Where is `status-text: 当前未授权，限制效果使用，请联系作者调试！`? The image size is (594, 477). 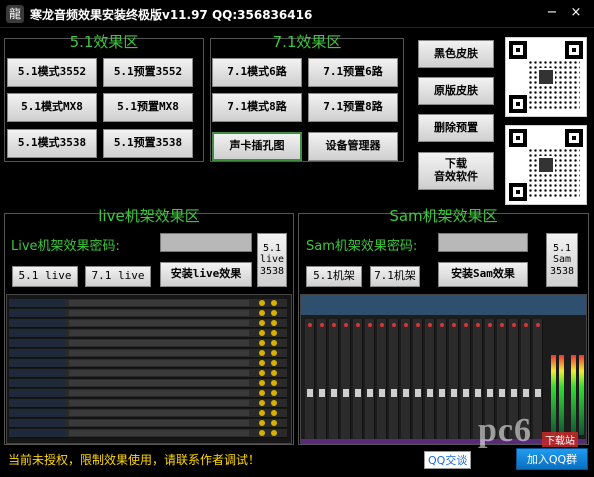
status-text: 当前未授权，限制效果使用，请联系作者调试！ is located at coordinates (134, 460).